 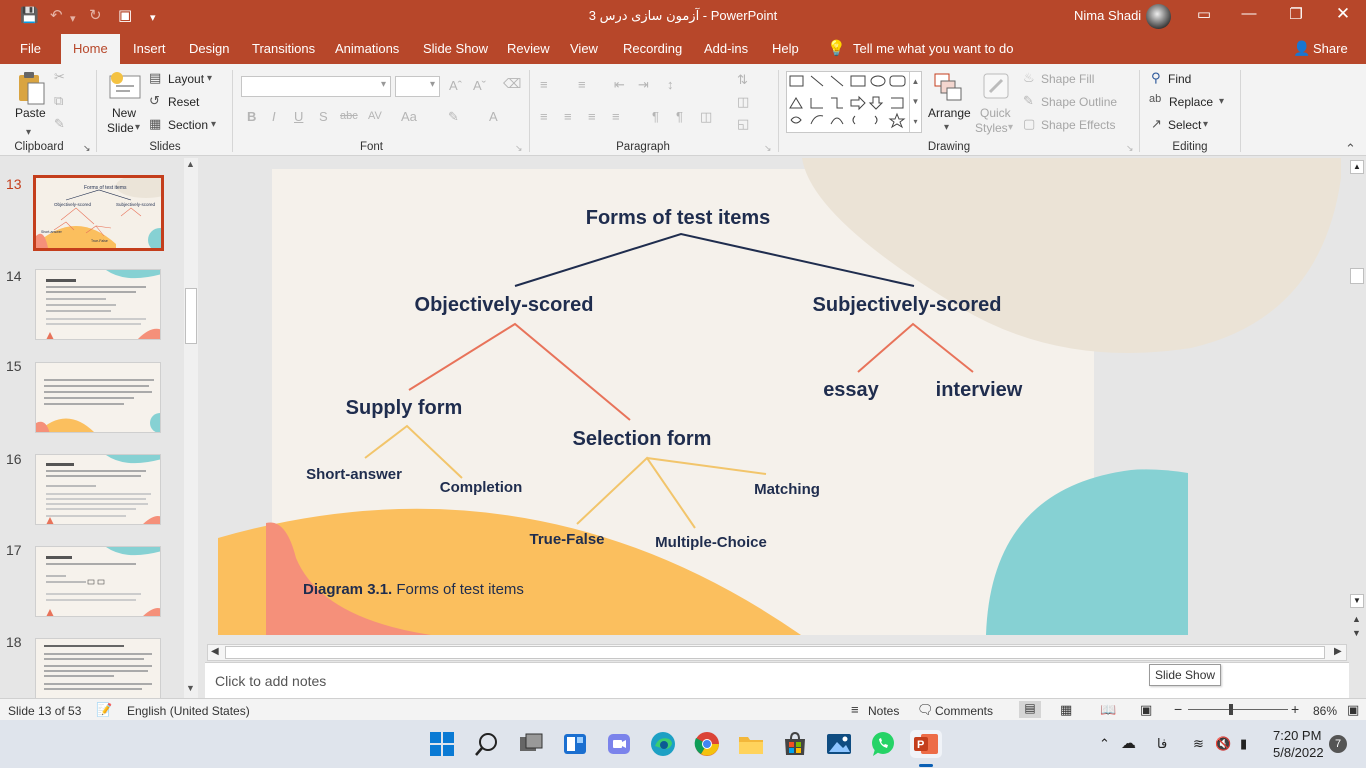 I want to click on layout-icon: ▤, so click(x=155, y=78).